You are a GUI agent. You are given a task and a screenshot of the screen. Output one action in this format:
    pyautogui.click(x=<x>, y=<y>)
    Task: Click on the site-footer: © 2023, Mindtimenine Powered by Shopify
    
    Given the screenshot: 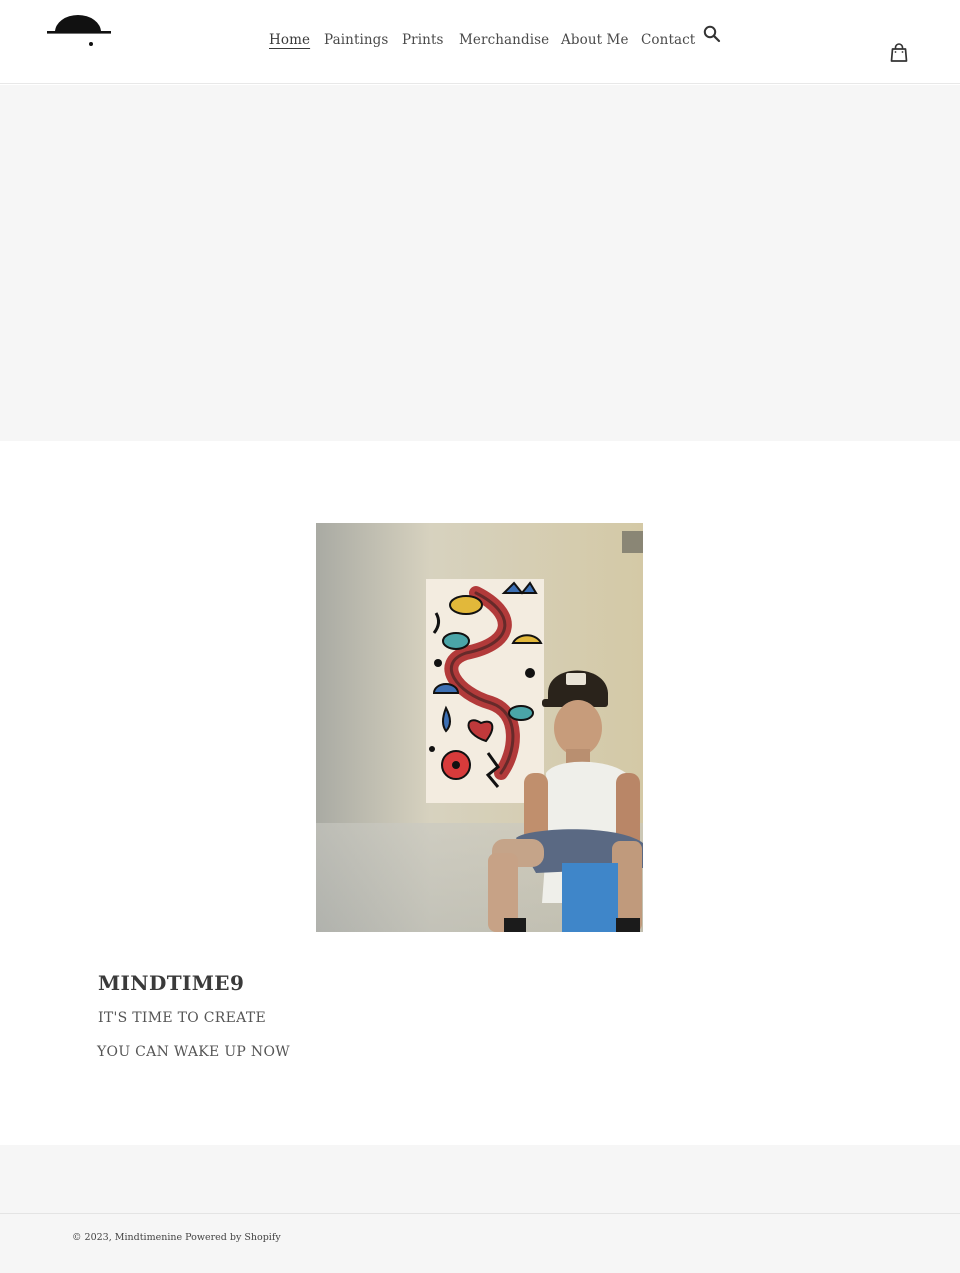 What is the action you would take?
    pyautogui.click(x=480, y=1243)
    